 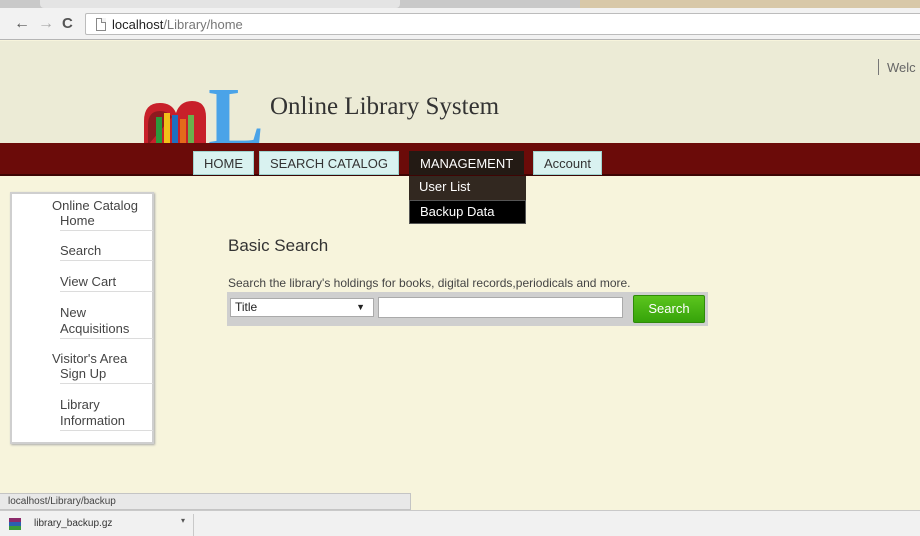 What do you see at coordinates (205, 501) in the screenshot?
I see `status-bubble: localhost/Library/backup` at bounding box center [205, 501].